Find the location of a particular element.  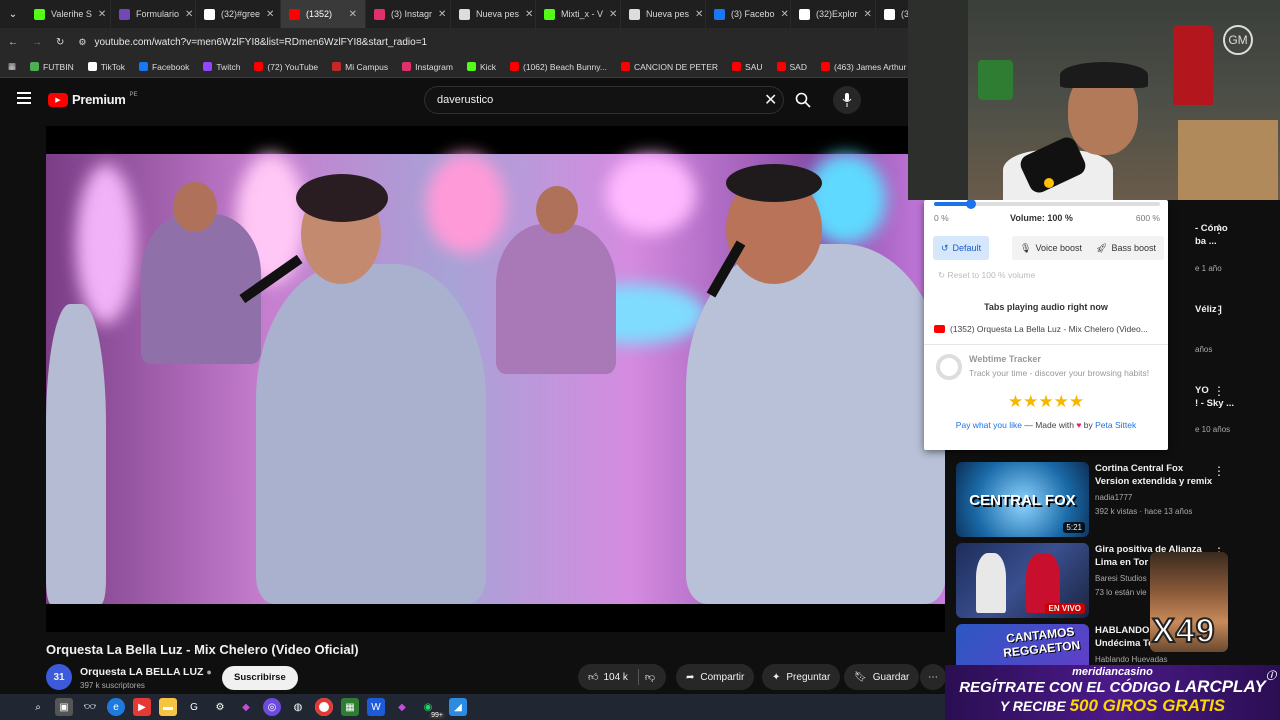

channel-name: Baresi Studios is located at coordinates (1121, 578).